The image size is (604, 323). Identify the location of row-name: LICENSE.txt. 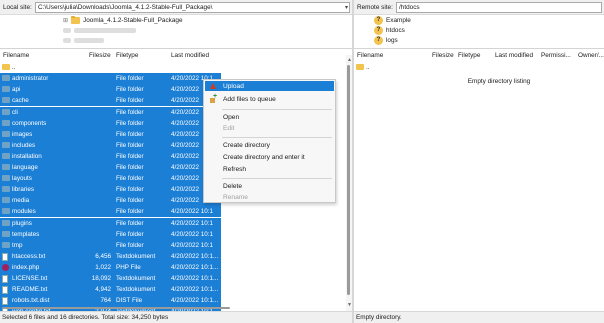
(30, 278).